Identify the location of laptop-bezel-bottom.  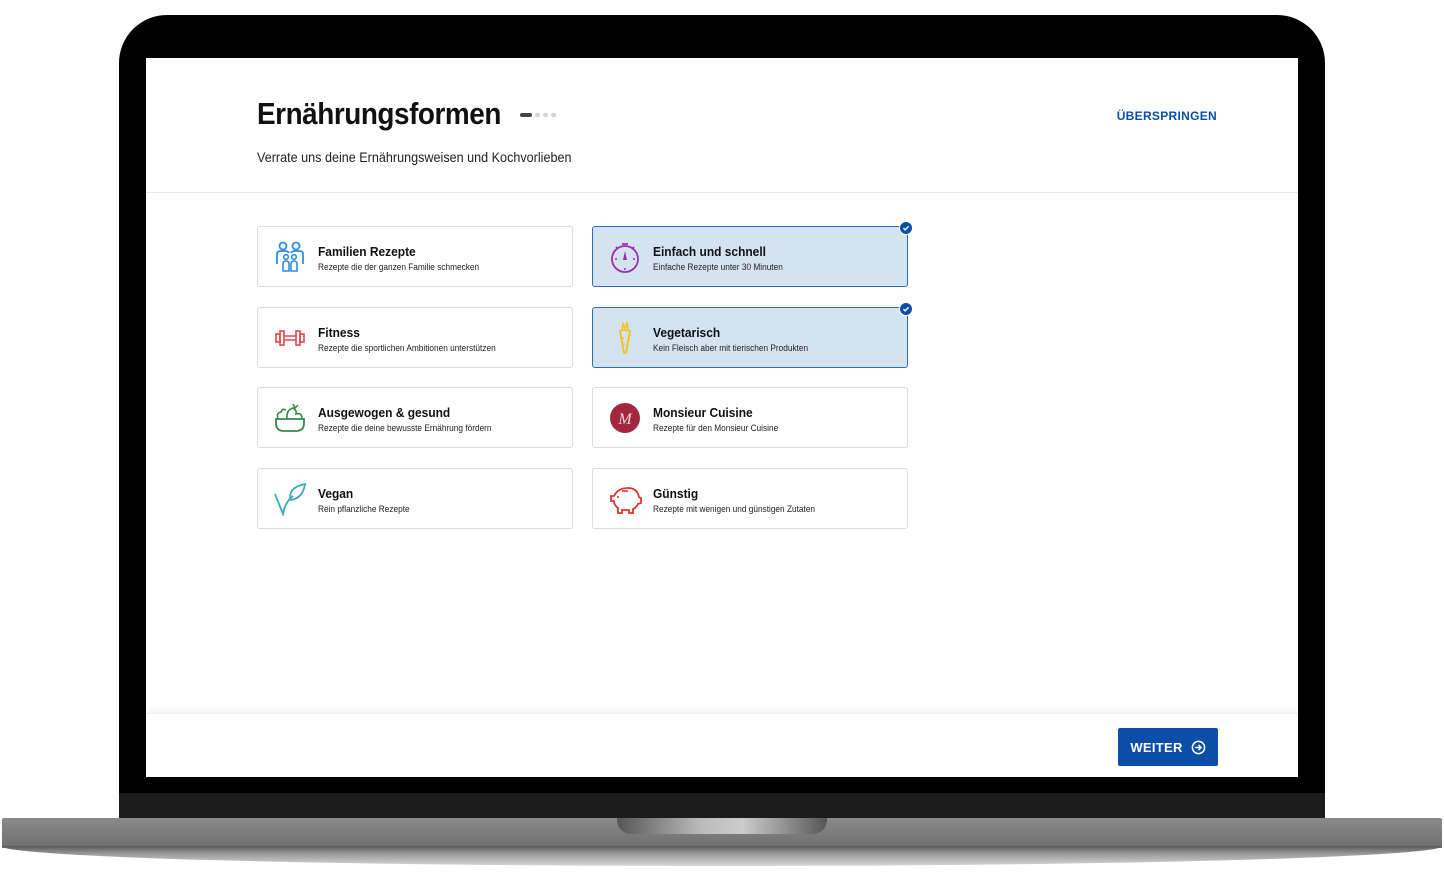
(722, 806).